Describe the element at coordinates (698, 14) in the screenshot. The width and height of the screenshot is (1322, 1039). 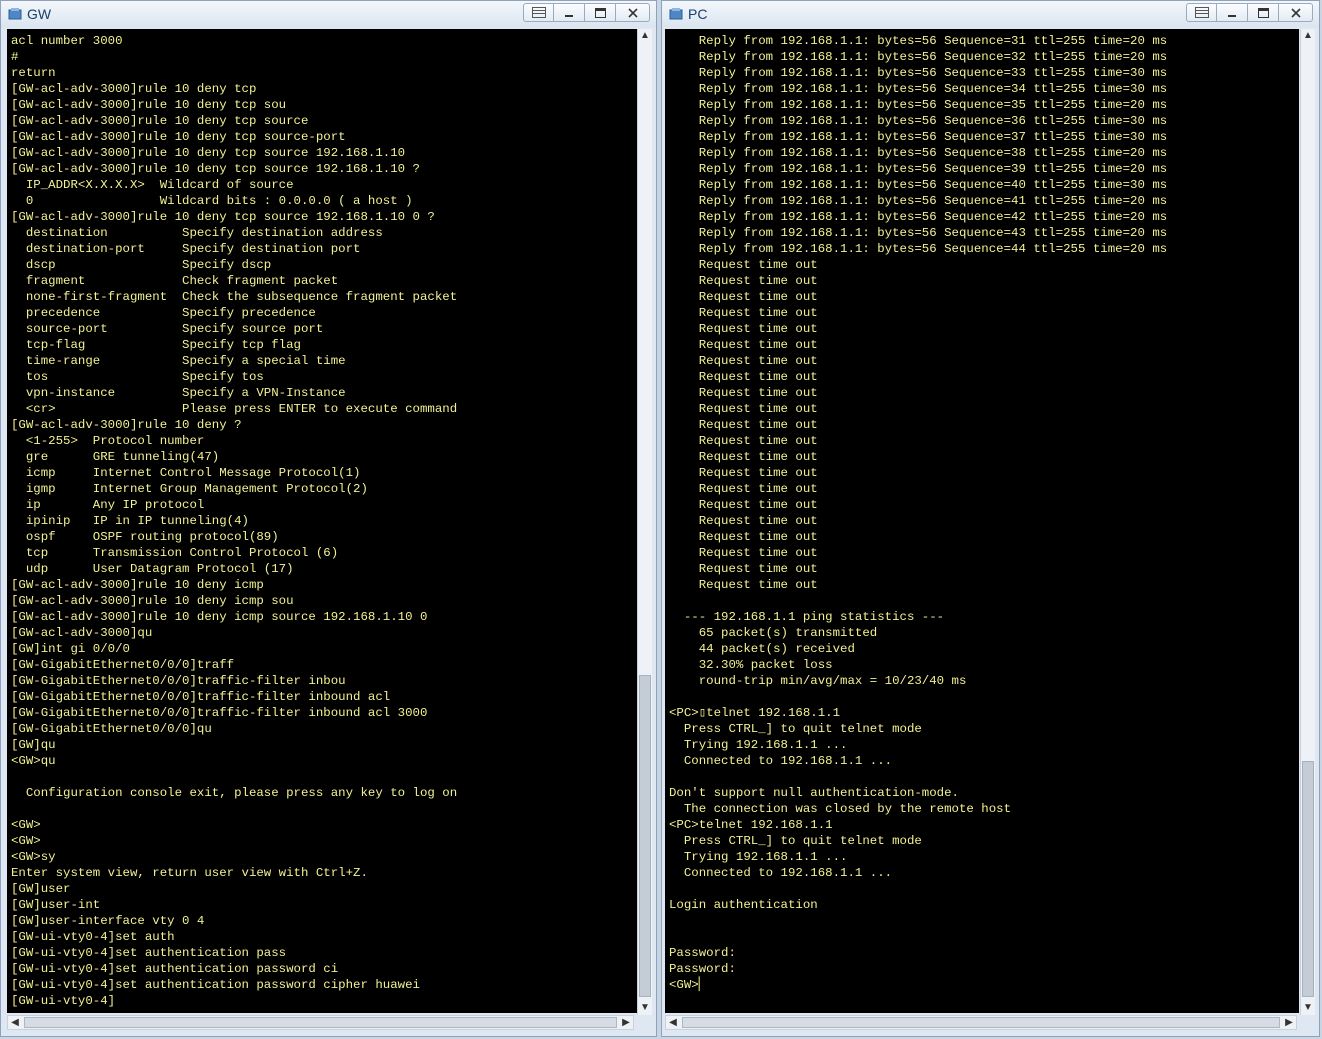
I see `pc-window-title: PC` at that location.